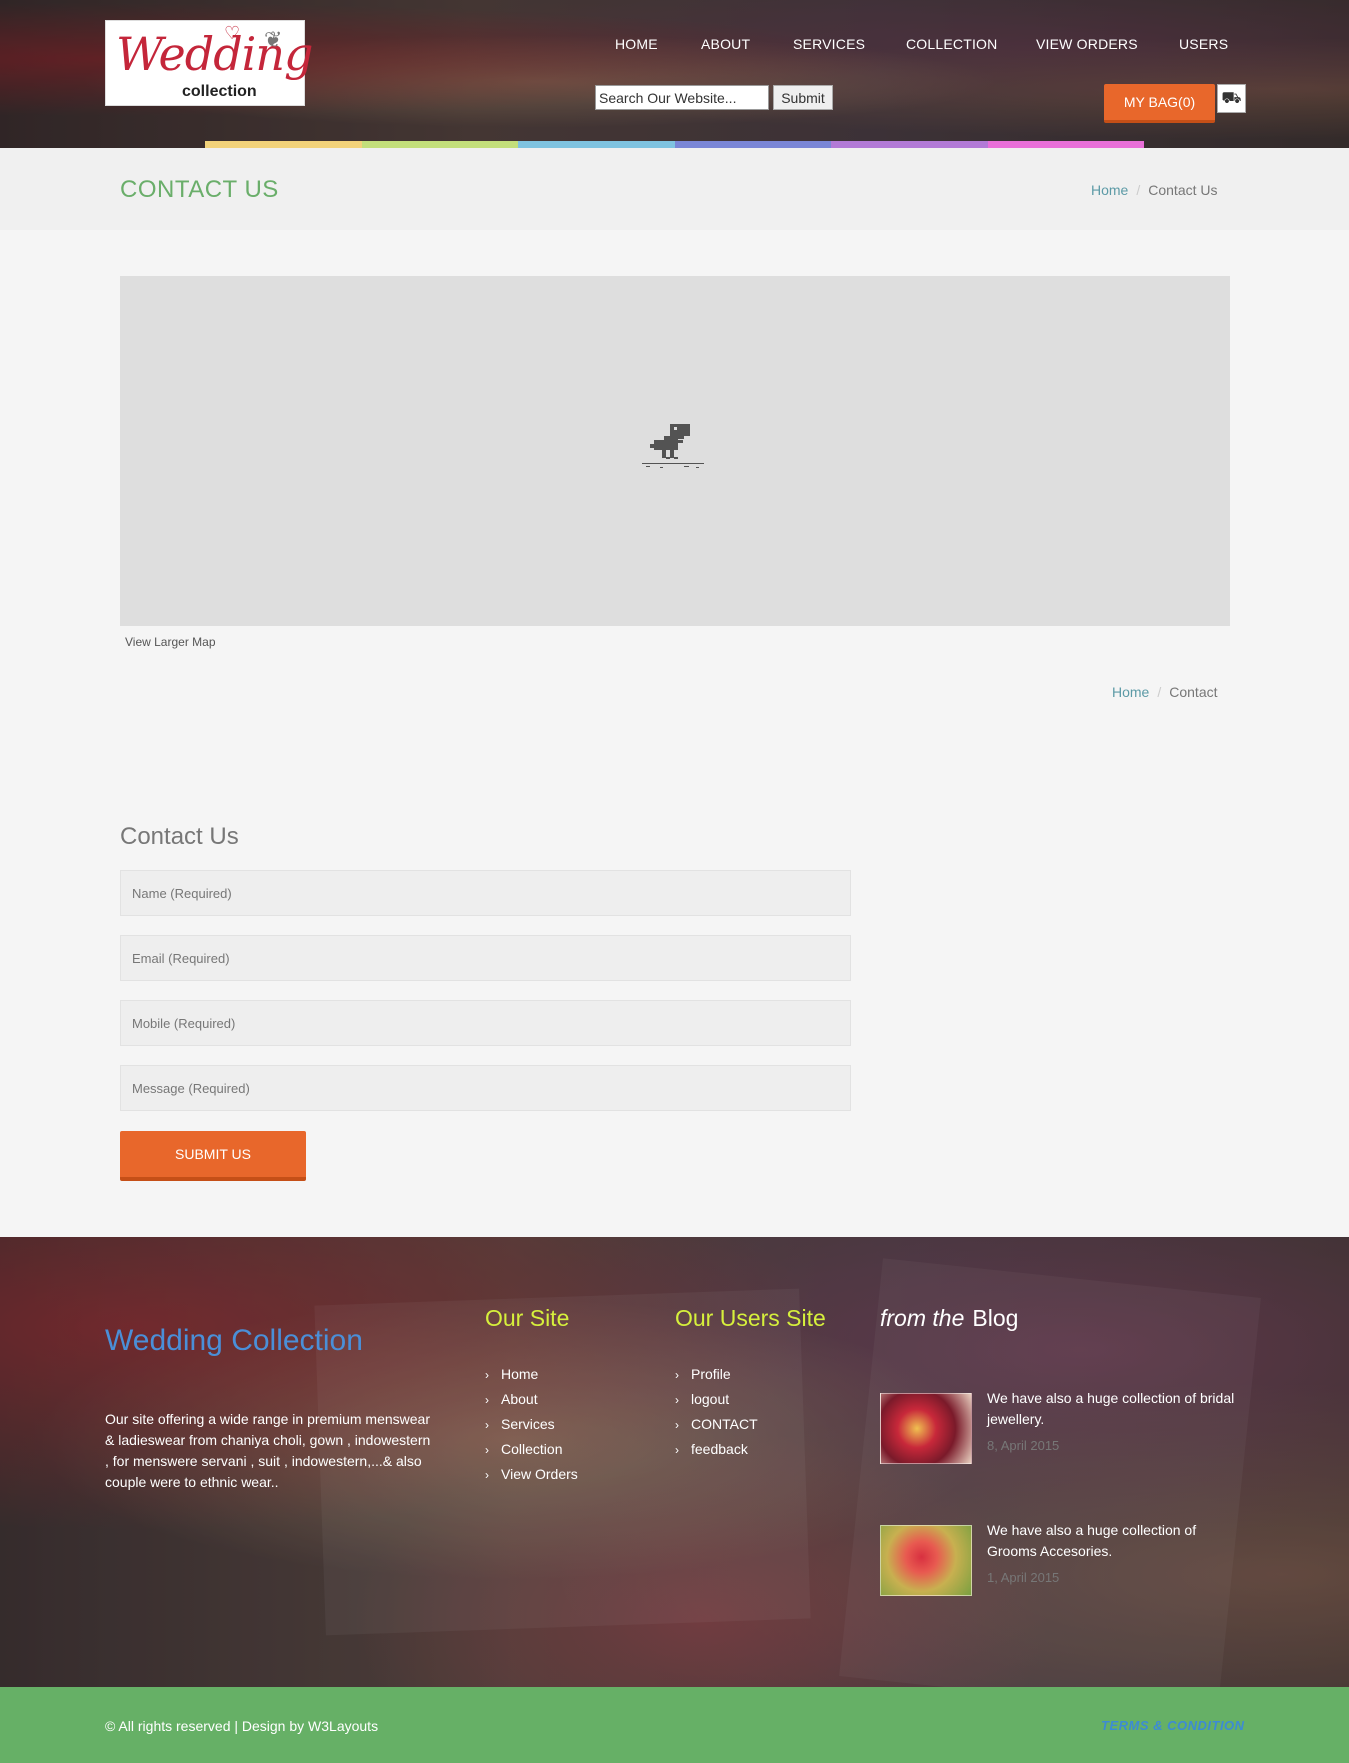 The image size is (1349, 1763). What do you see at coordinates (219, 91) in the screenshot?
I see `logo-subtitle: collection` at bounding box center [219, 91].